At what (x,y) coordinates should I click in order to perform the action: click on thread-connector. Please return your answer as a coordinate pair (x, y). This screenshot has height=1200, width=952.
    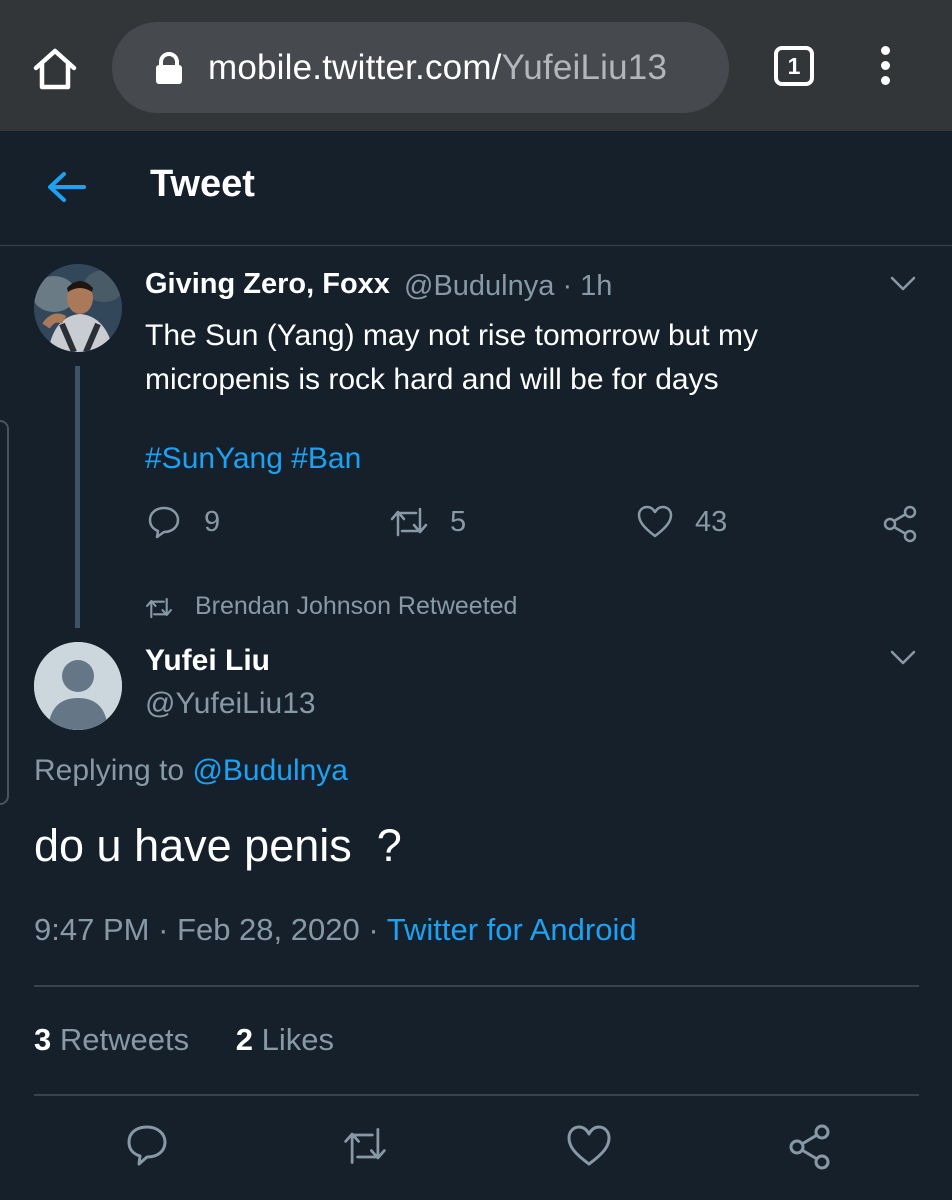
    Looking at the image, I should click on (77, 497).